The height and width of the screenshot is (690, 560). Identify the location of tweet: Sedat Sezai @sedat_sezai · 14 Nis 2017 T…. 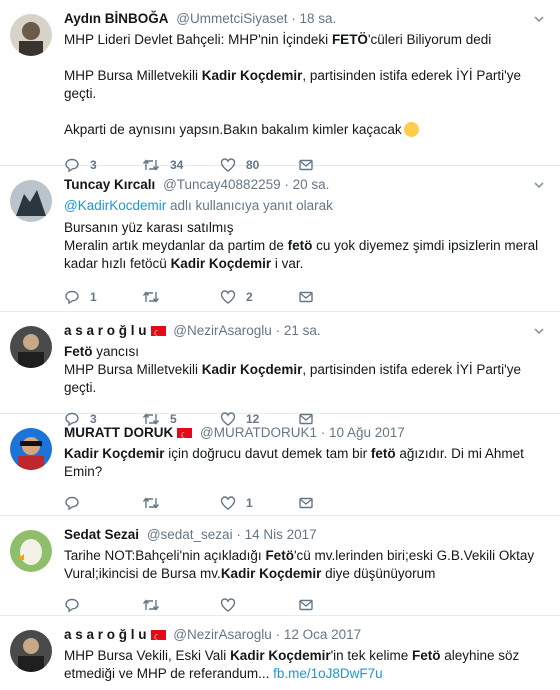
(280, 566).